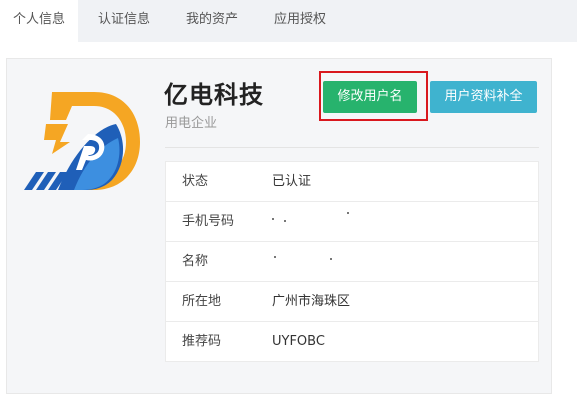  I want to click on row-label: 手机号码, so click(208, 221).